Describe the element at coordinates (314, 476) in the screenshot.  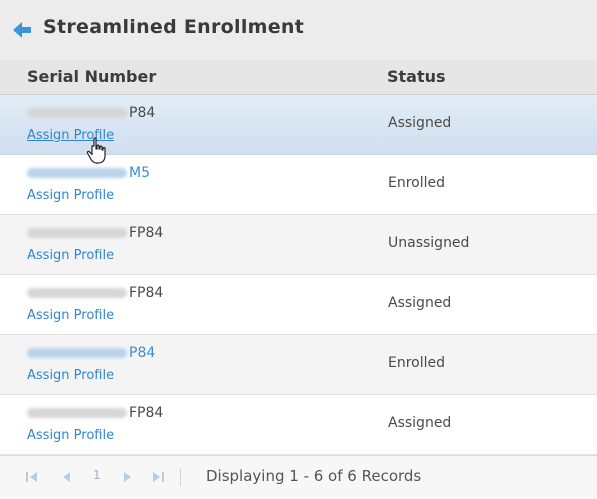
I see `pager-status-text: Displaying 1 - 6 of 6 Records` at that location.